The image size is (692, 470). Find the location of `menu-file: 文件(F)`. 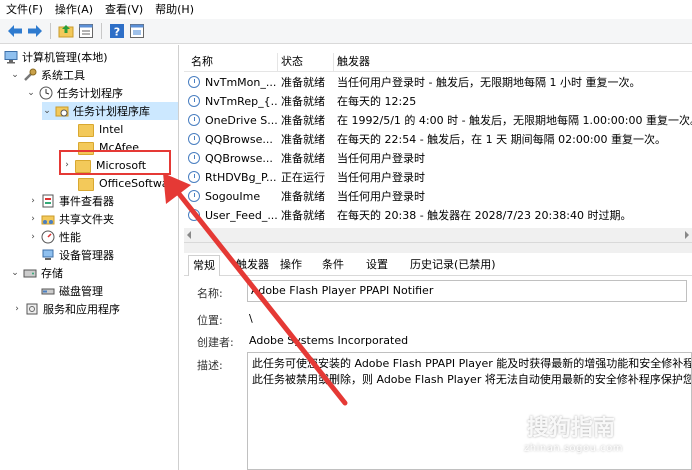

menu-file: 文件(F) is located at coordinates (24, 9).